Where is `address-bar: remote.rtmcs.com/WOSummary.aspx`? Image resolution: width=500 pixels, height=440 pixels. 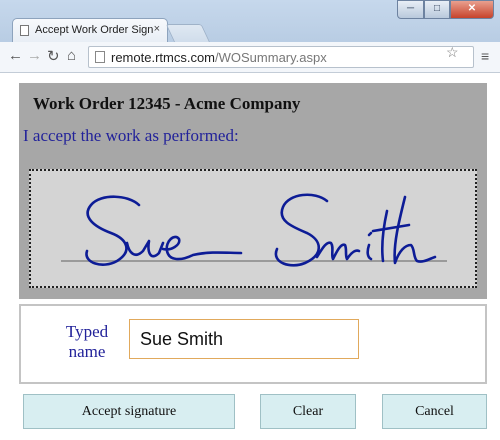 address-bar: remote.rtmcs.com/WOSummary.aspx is located at coordinates (281, 57).